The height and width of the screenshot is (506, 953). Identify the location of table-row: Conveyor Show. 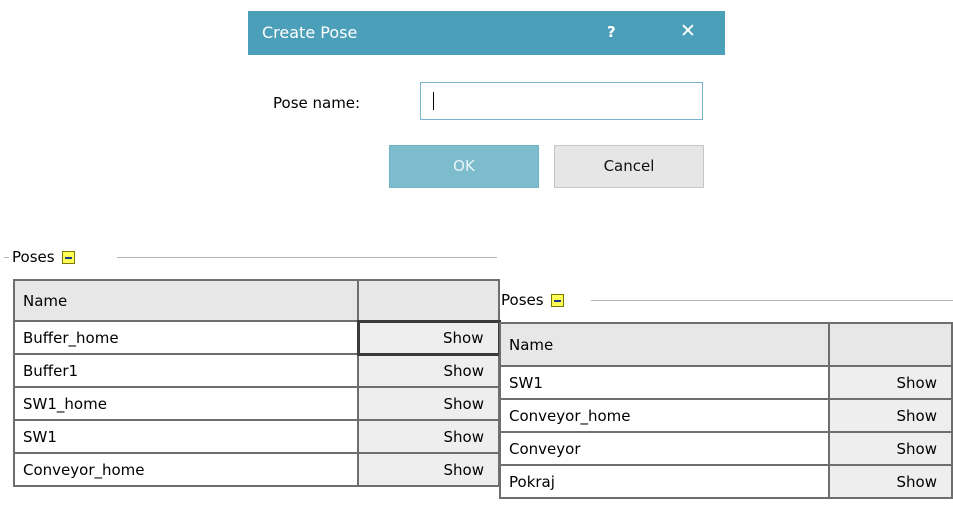
(726, 448).